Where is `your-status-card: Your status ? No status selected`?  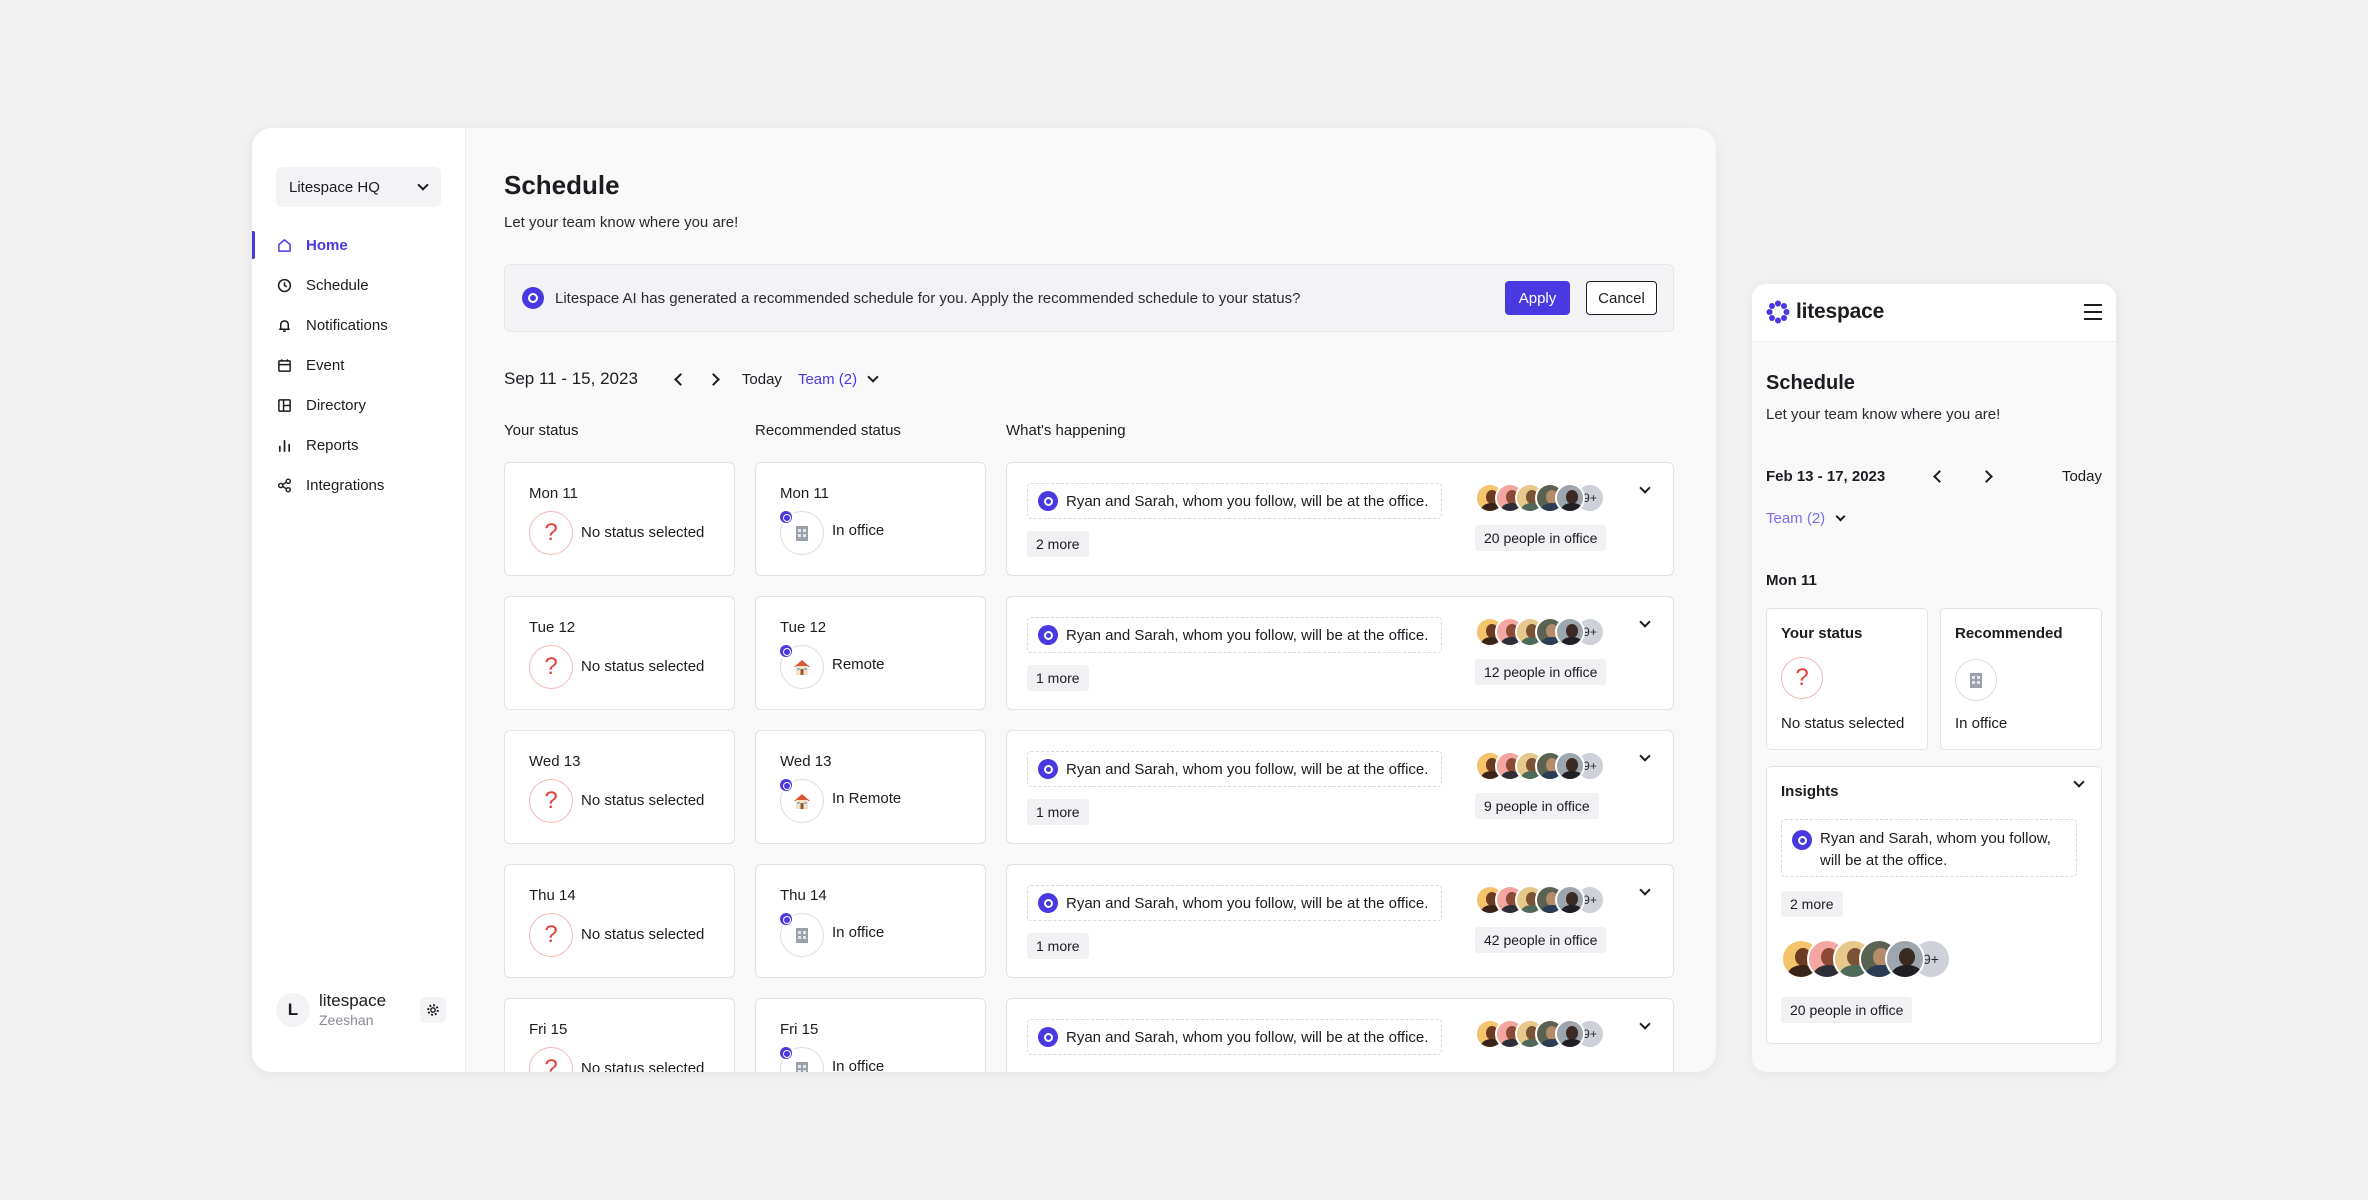
your-status-card: Your status ? No status selected is located at coordinates (1847, 679).